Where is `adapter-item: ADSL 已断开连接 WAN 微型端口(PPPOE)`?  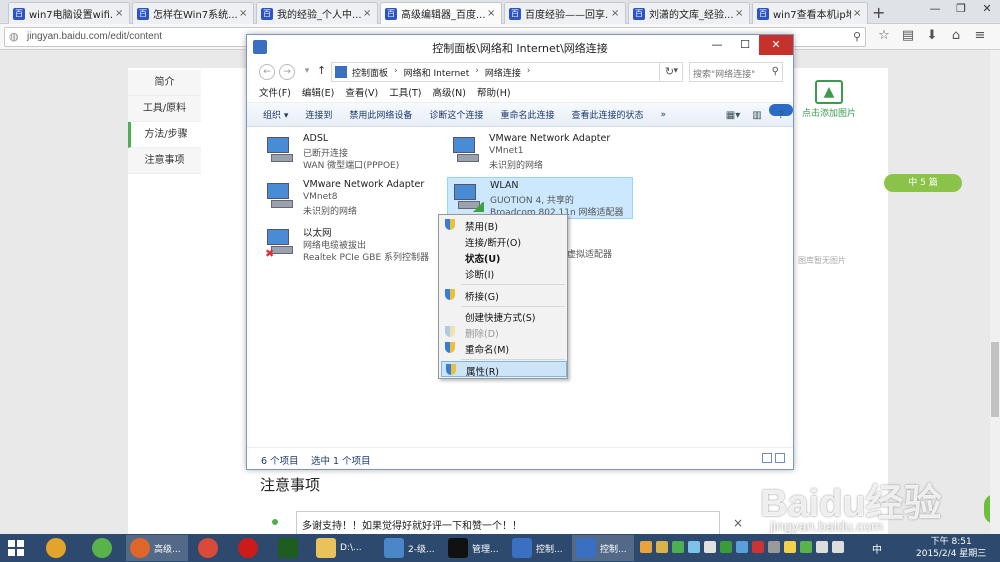
adapter-item: ADSL 已断开连接 WAN 微型端口(PPPOE) is located at coordinates (354, 152).